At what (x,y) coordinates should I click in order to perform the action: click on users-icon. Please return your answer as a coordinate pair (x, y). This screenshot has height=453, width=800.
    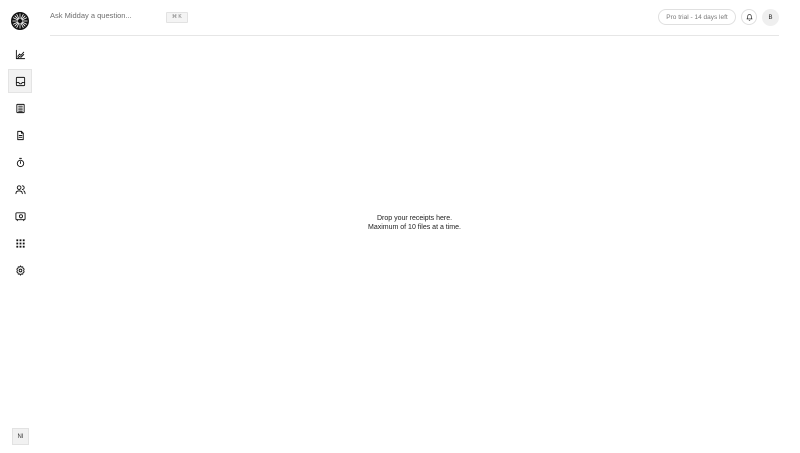
    Looking at the image, I should click on (20, 189).